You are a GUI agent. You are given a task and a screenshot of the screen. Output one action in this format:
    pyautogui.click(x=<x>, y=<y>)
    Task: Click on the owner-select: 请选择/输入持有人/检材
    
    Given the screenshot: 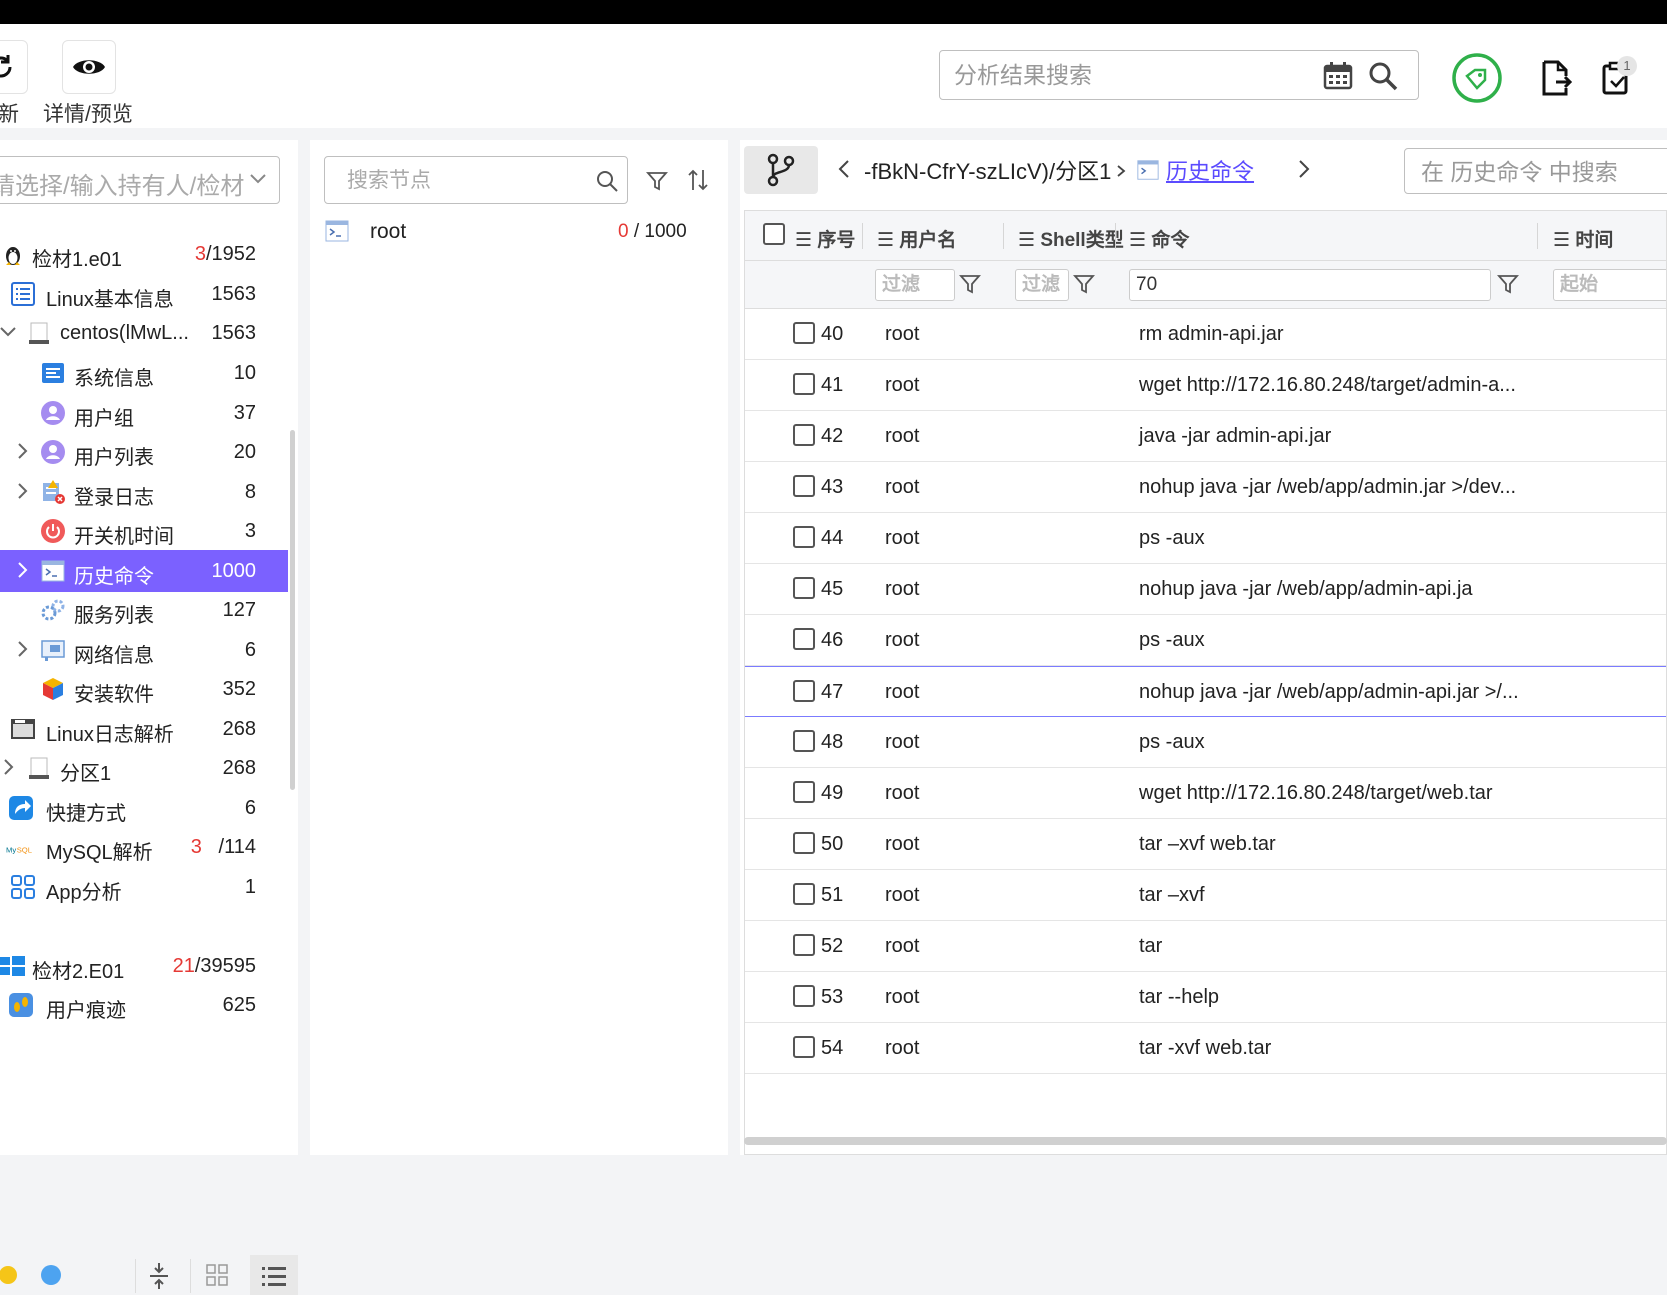 What is the action you would take?
    pyautogui.click(x=140, y=180)
    